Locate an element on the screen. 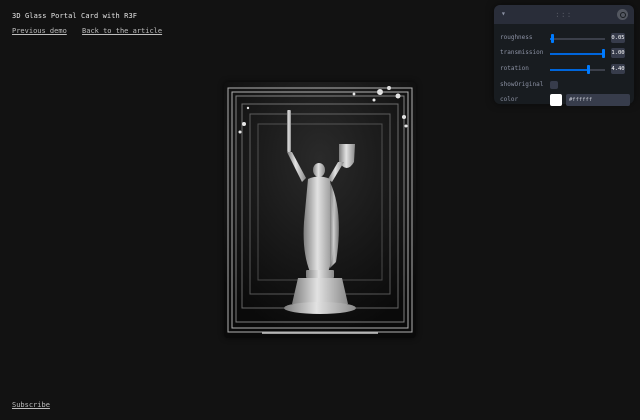 This screenshot has width=640, height=420. floor-reflection is located at coordinates (320, 333).